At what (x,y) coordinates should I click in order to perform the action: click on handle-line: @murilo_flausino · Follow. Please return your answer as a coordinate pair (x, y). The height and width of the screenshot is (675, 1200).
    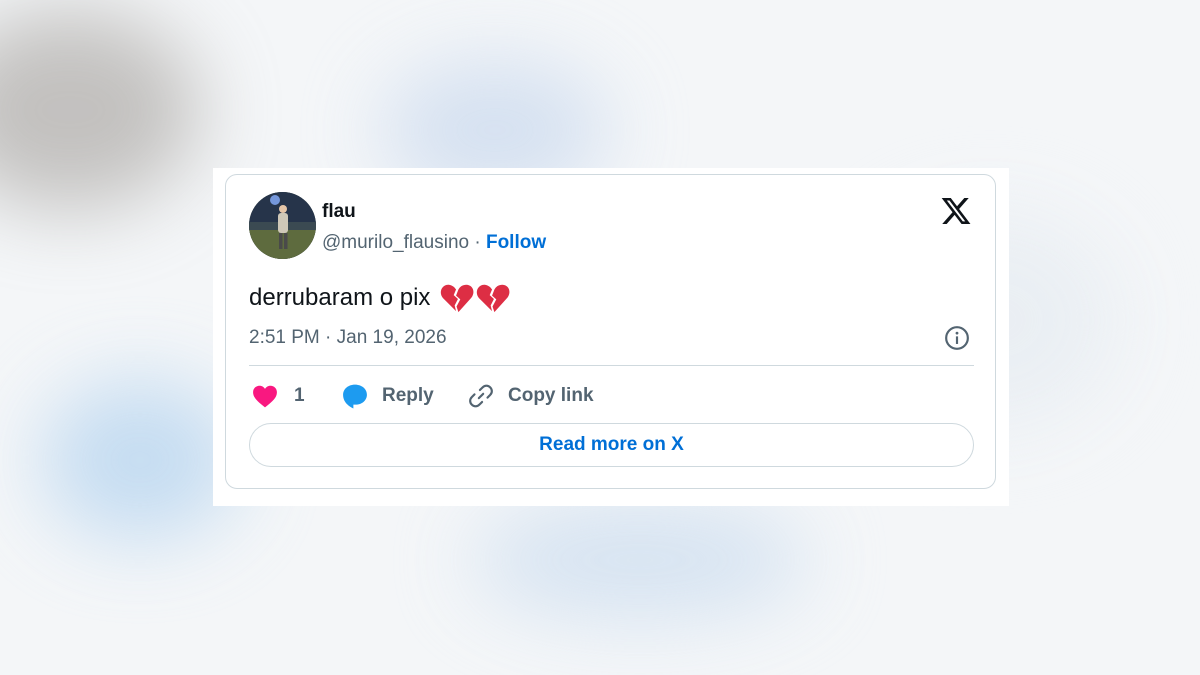
    Looking at the image, I should click on (434, 243).